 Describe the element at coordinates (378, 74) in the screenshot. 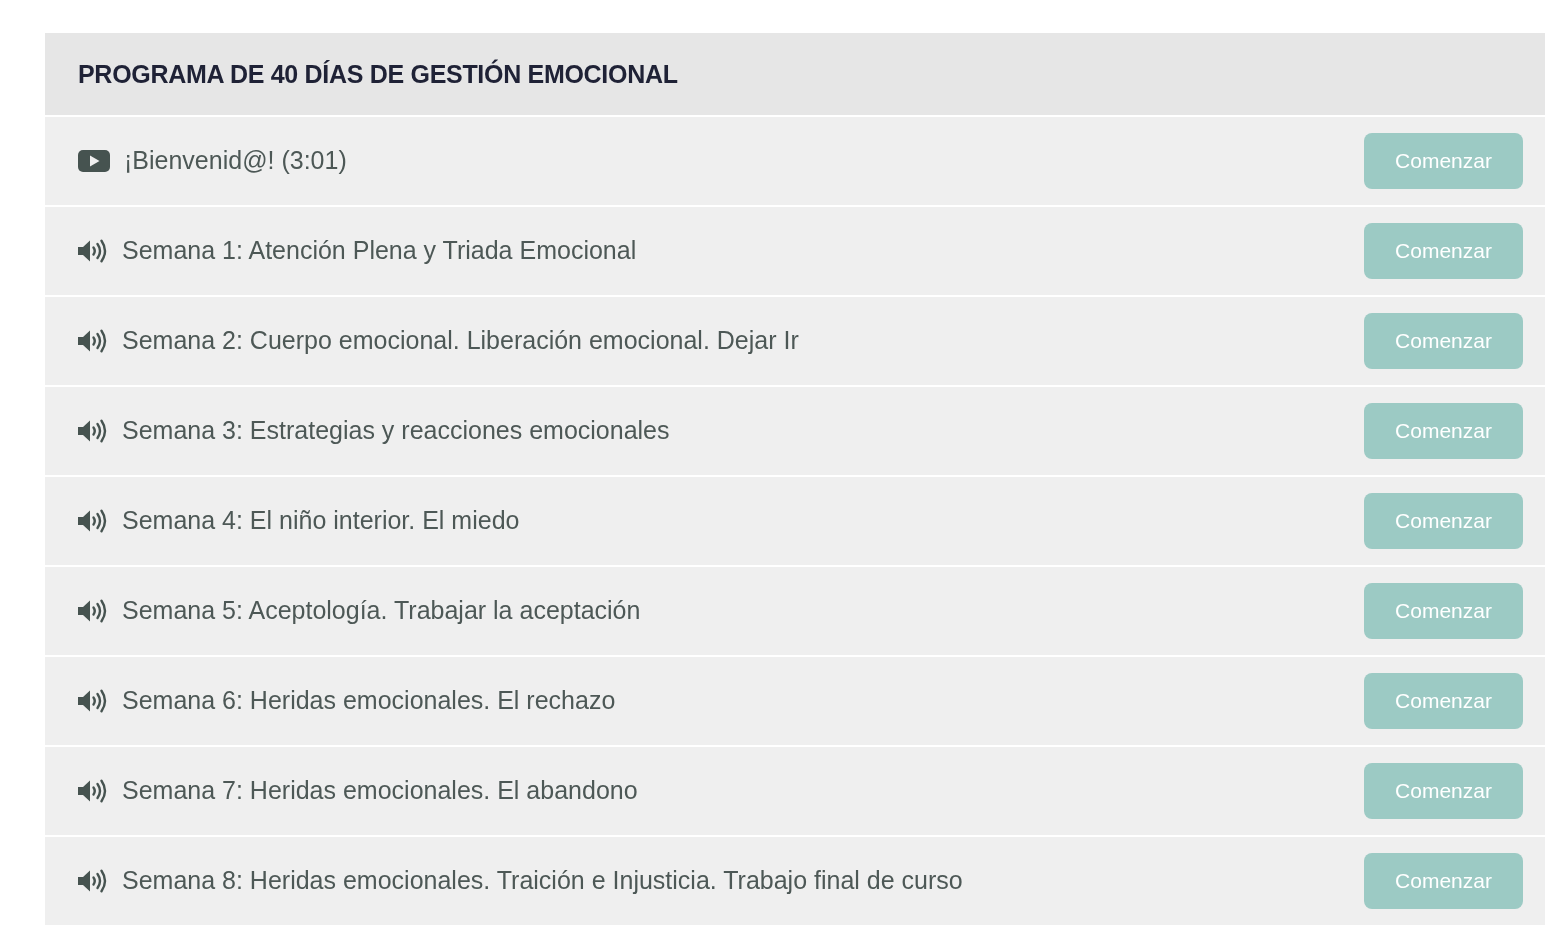

I see `course-title: PROGRAMA DE 40 DÍAS DE GESTIÓN EMOCIONAL` at that location.